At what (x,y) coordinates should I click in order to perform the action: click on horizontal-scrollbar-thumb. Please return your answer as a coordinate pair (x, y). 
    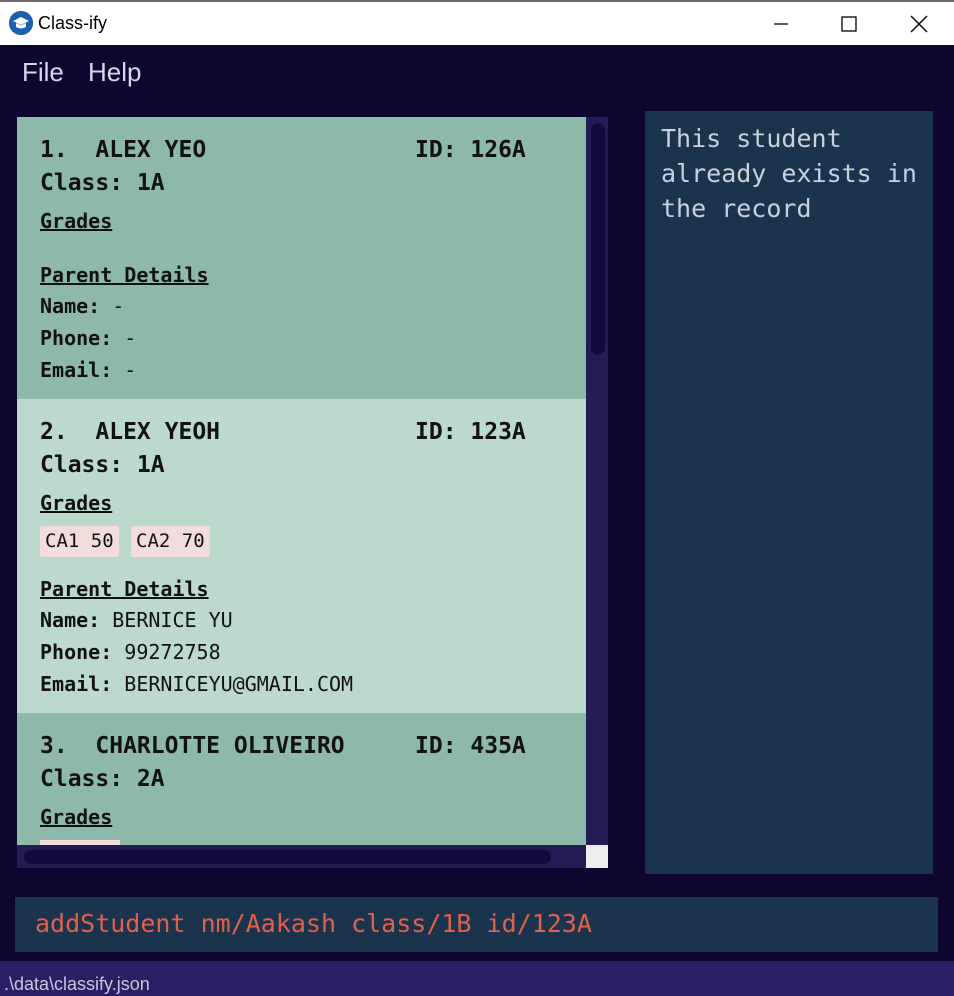
    Looking at the image, I should click on (287, 857).